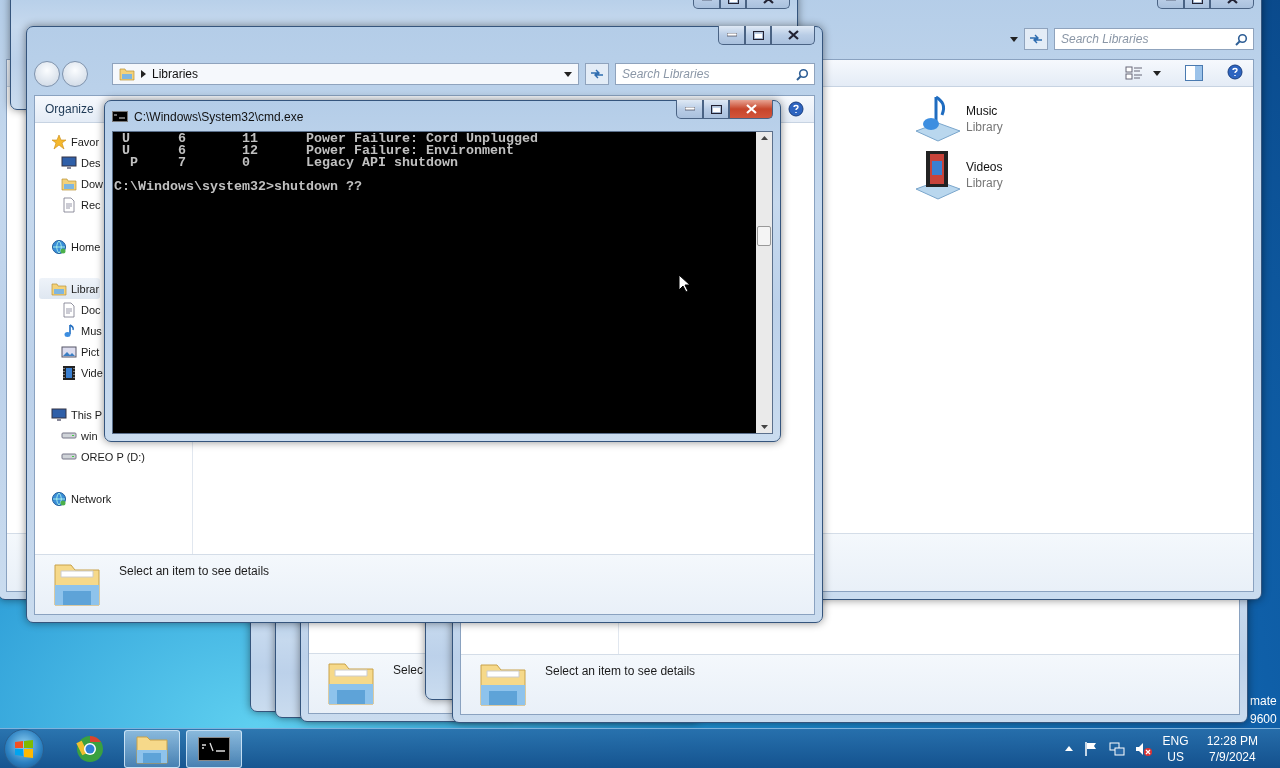 This screenshot has width=1280, height=768. I want to click on nav-item: Des, so click(70, 162).